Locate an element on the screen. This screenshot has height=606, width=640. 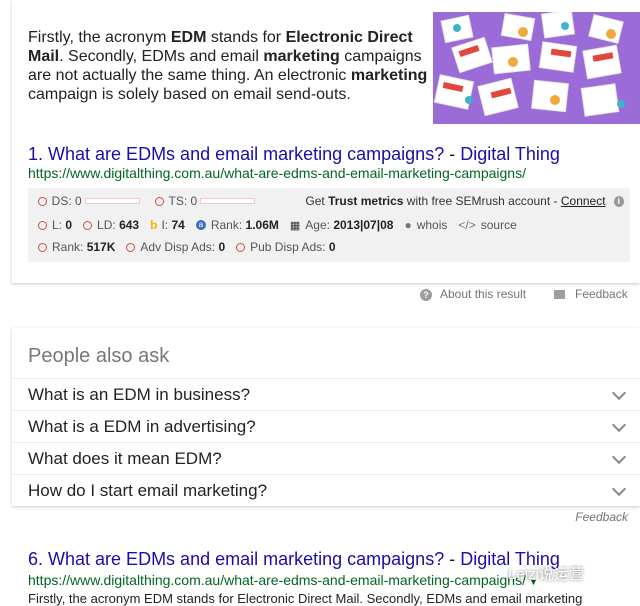
ds-label: DS: 0 is located at coordinates (67, 201).